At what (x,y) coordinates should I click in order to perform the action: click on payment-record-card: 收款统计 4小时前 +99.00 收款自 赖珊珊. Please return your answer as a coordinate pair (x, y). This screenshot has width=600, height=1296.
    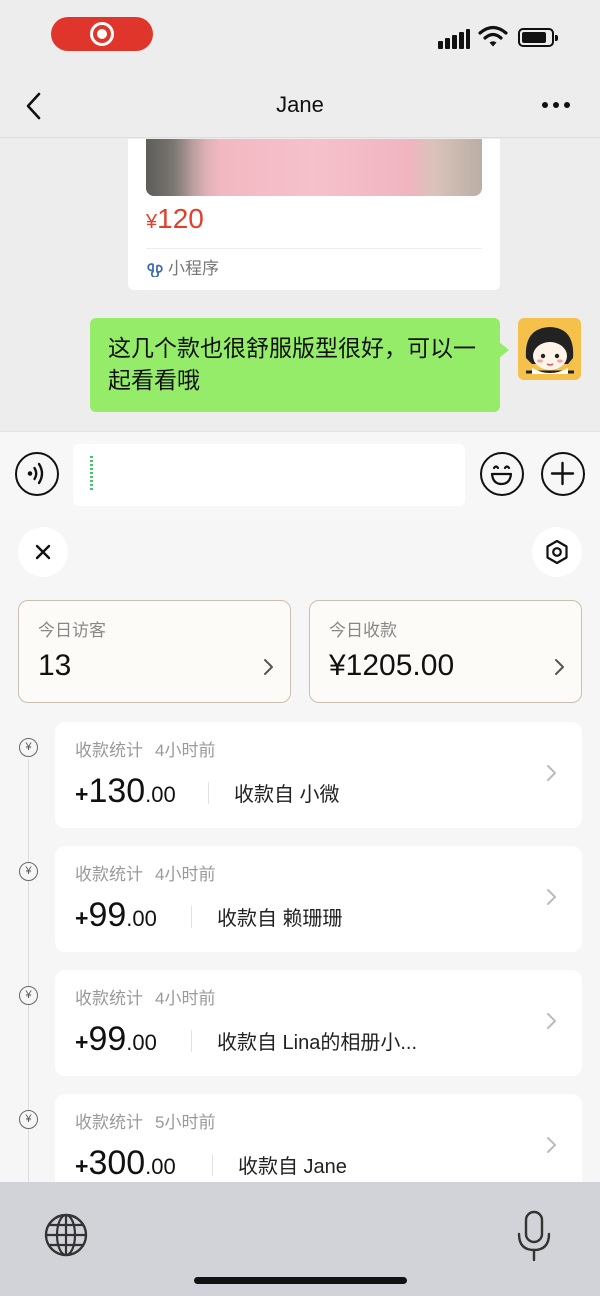
    Looking at the image, I should click on (318, 899).